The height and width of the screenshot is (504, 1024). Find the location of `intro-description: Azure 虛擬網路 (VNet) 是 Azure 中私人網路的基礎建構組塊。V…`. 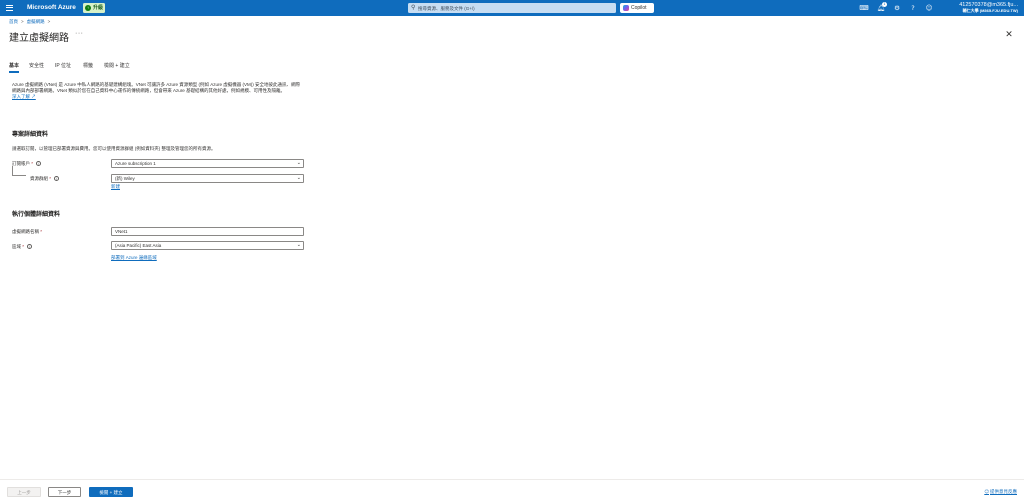

intro-description: Azure 虛擬網路 (VNet) 是 Azure 中私人網路的基礎建構組塊。V… is located at coordinates (157, 91).